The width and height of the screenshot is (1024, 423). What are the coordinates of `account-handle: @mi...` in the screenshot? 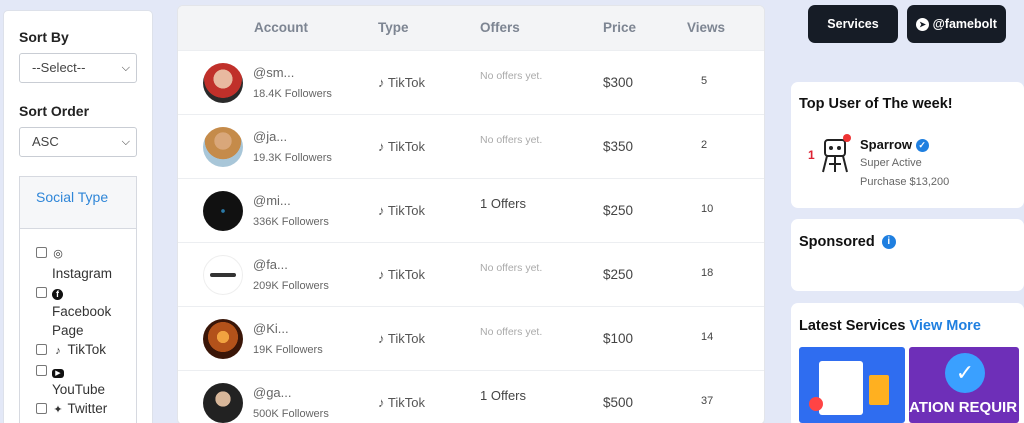 It's located at (272, 200).